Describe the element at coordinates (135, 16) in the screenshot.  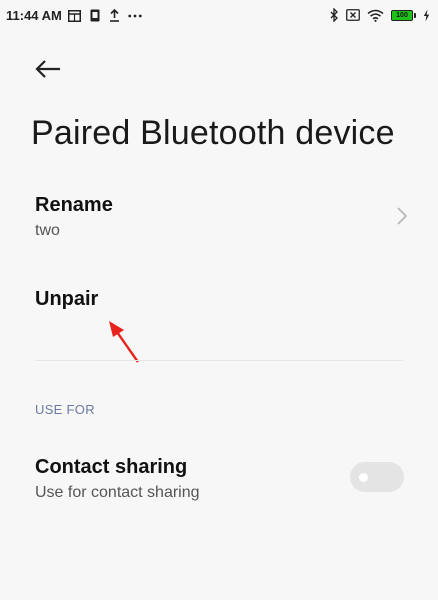
I see `more-dots-icon` at that location.